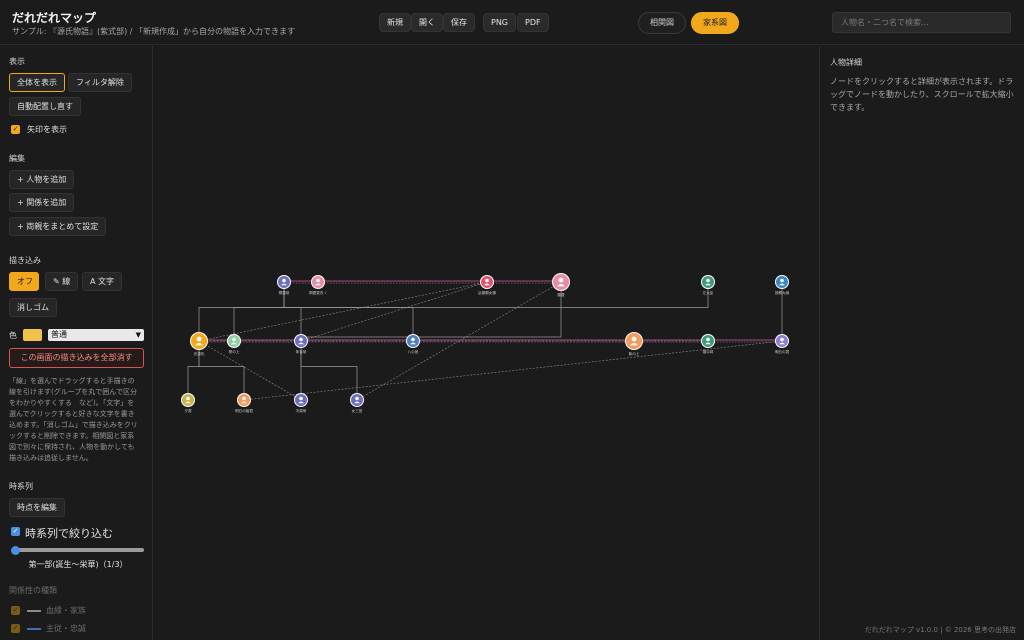 Image resolution: width=1024 pixels, height=640 pixels. I want to click on open-button: 開く, so click(427, 22).